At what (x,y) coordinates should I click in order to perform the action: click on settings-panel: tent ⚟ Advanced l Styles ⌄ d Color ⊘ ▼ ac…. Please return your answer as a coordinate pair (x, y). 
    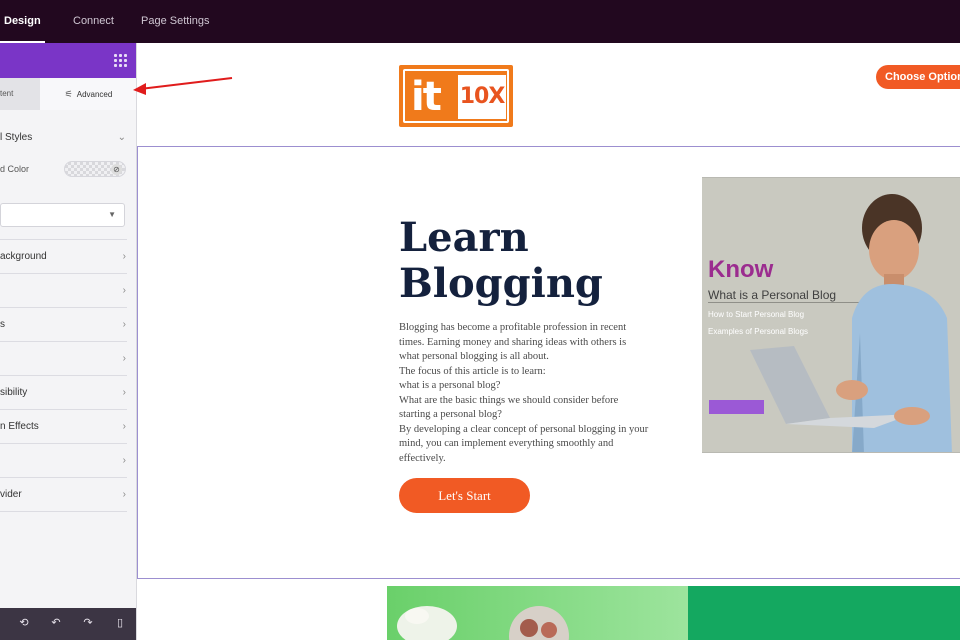
    Looking at the image, I should click on (68, 341).